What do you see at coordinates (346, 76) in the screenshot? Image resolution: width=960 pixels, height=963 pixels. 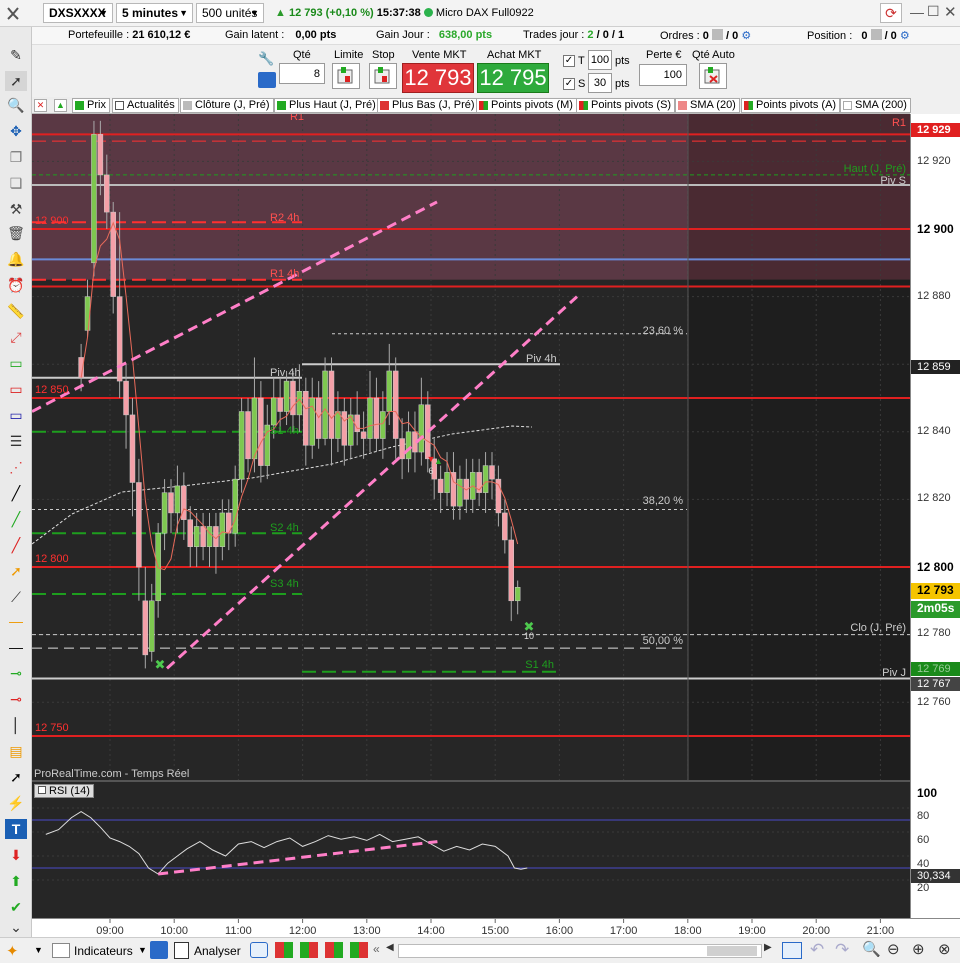 I see `limit-order-button` at bounding box center [346, 76].